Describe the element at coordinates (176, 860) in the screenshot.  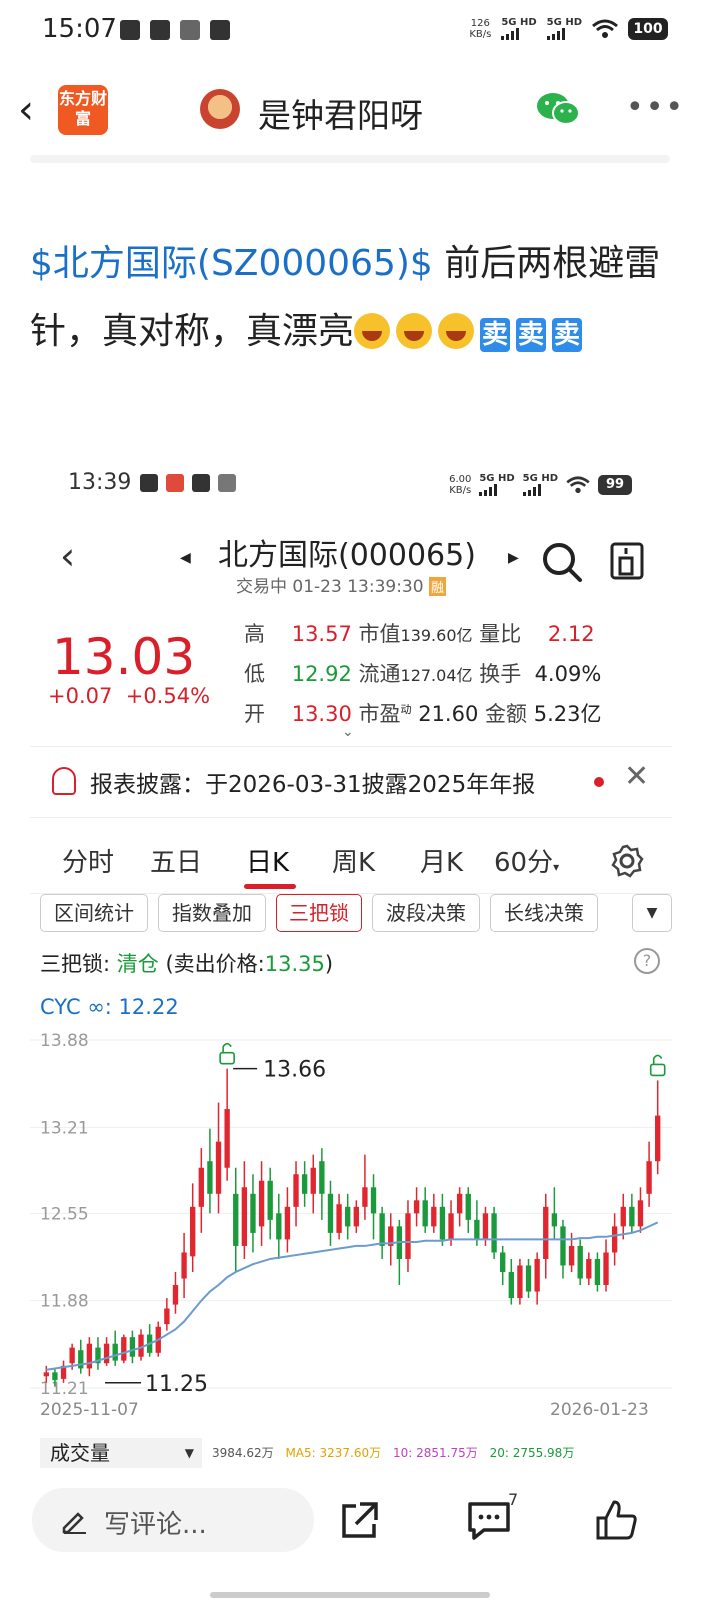
I see `tab-five-day: 五日` at that location.